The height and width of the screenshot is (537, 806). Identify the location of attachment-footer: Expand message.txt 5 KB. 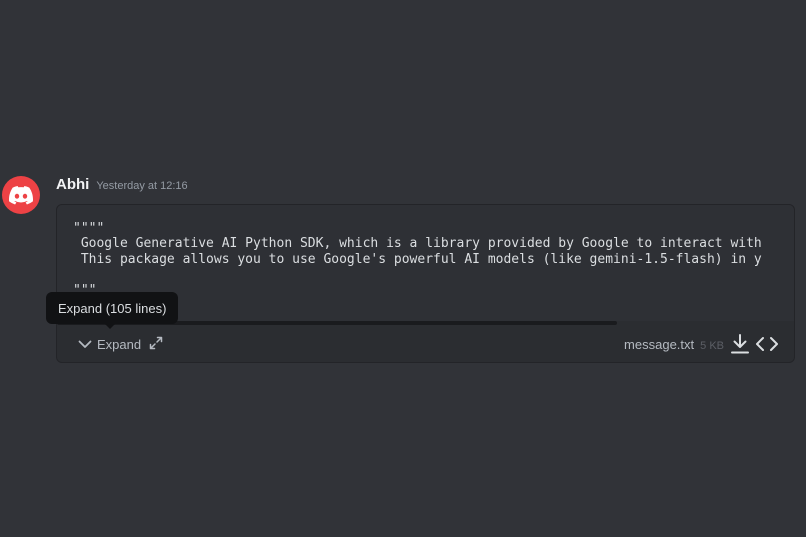
(425, 343).